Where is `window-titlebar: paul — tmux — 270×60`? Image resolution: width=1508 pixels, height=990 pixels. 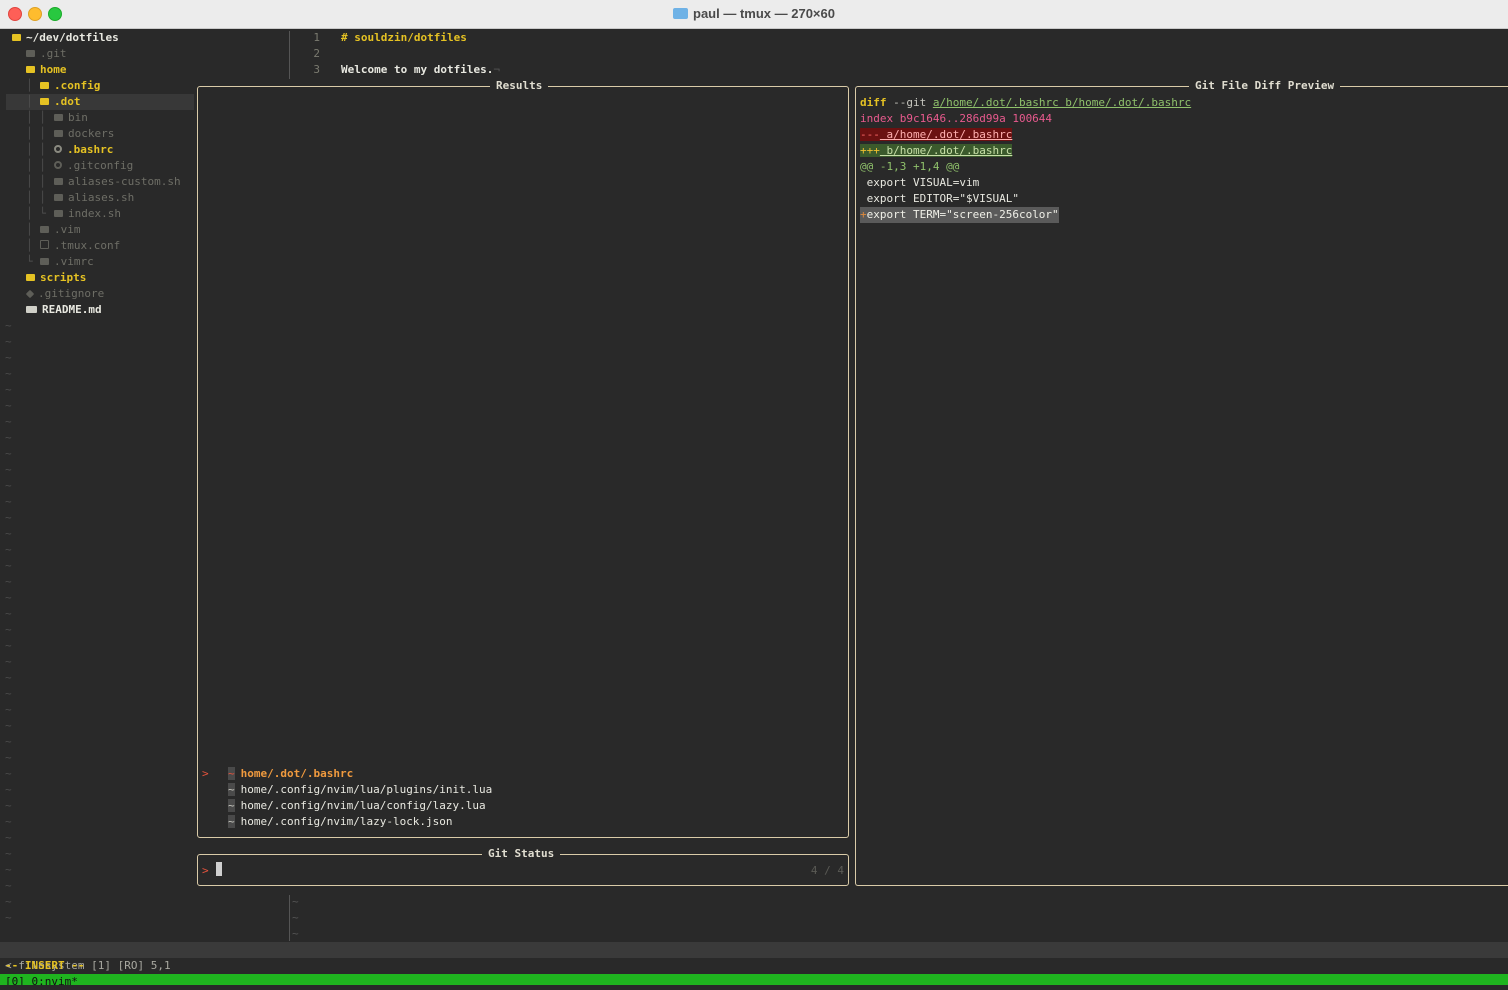 window-titlebar: paul — tmux — 270×60 is located at coordinates (754, 14).